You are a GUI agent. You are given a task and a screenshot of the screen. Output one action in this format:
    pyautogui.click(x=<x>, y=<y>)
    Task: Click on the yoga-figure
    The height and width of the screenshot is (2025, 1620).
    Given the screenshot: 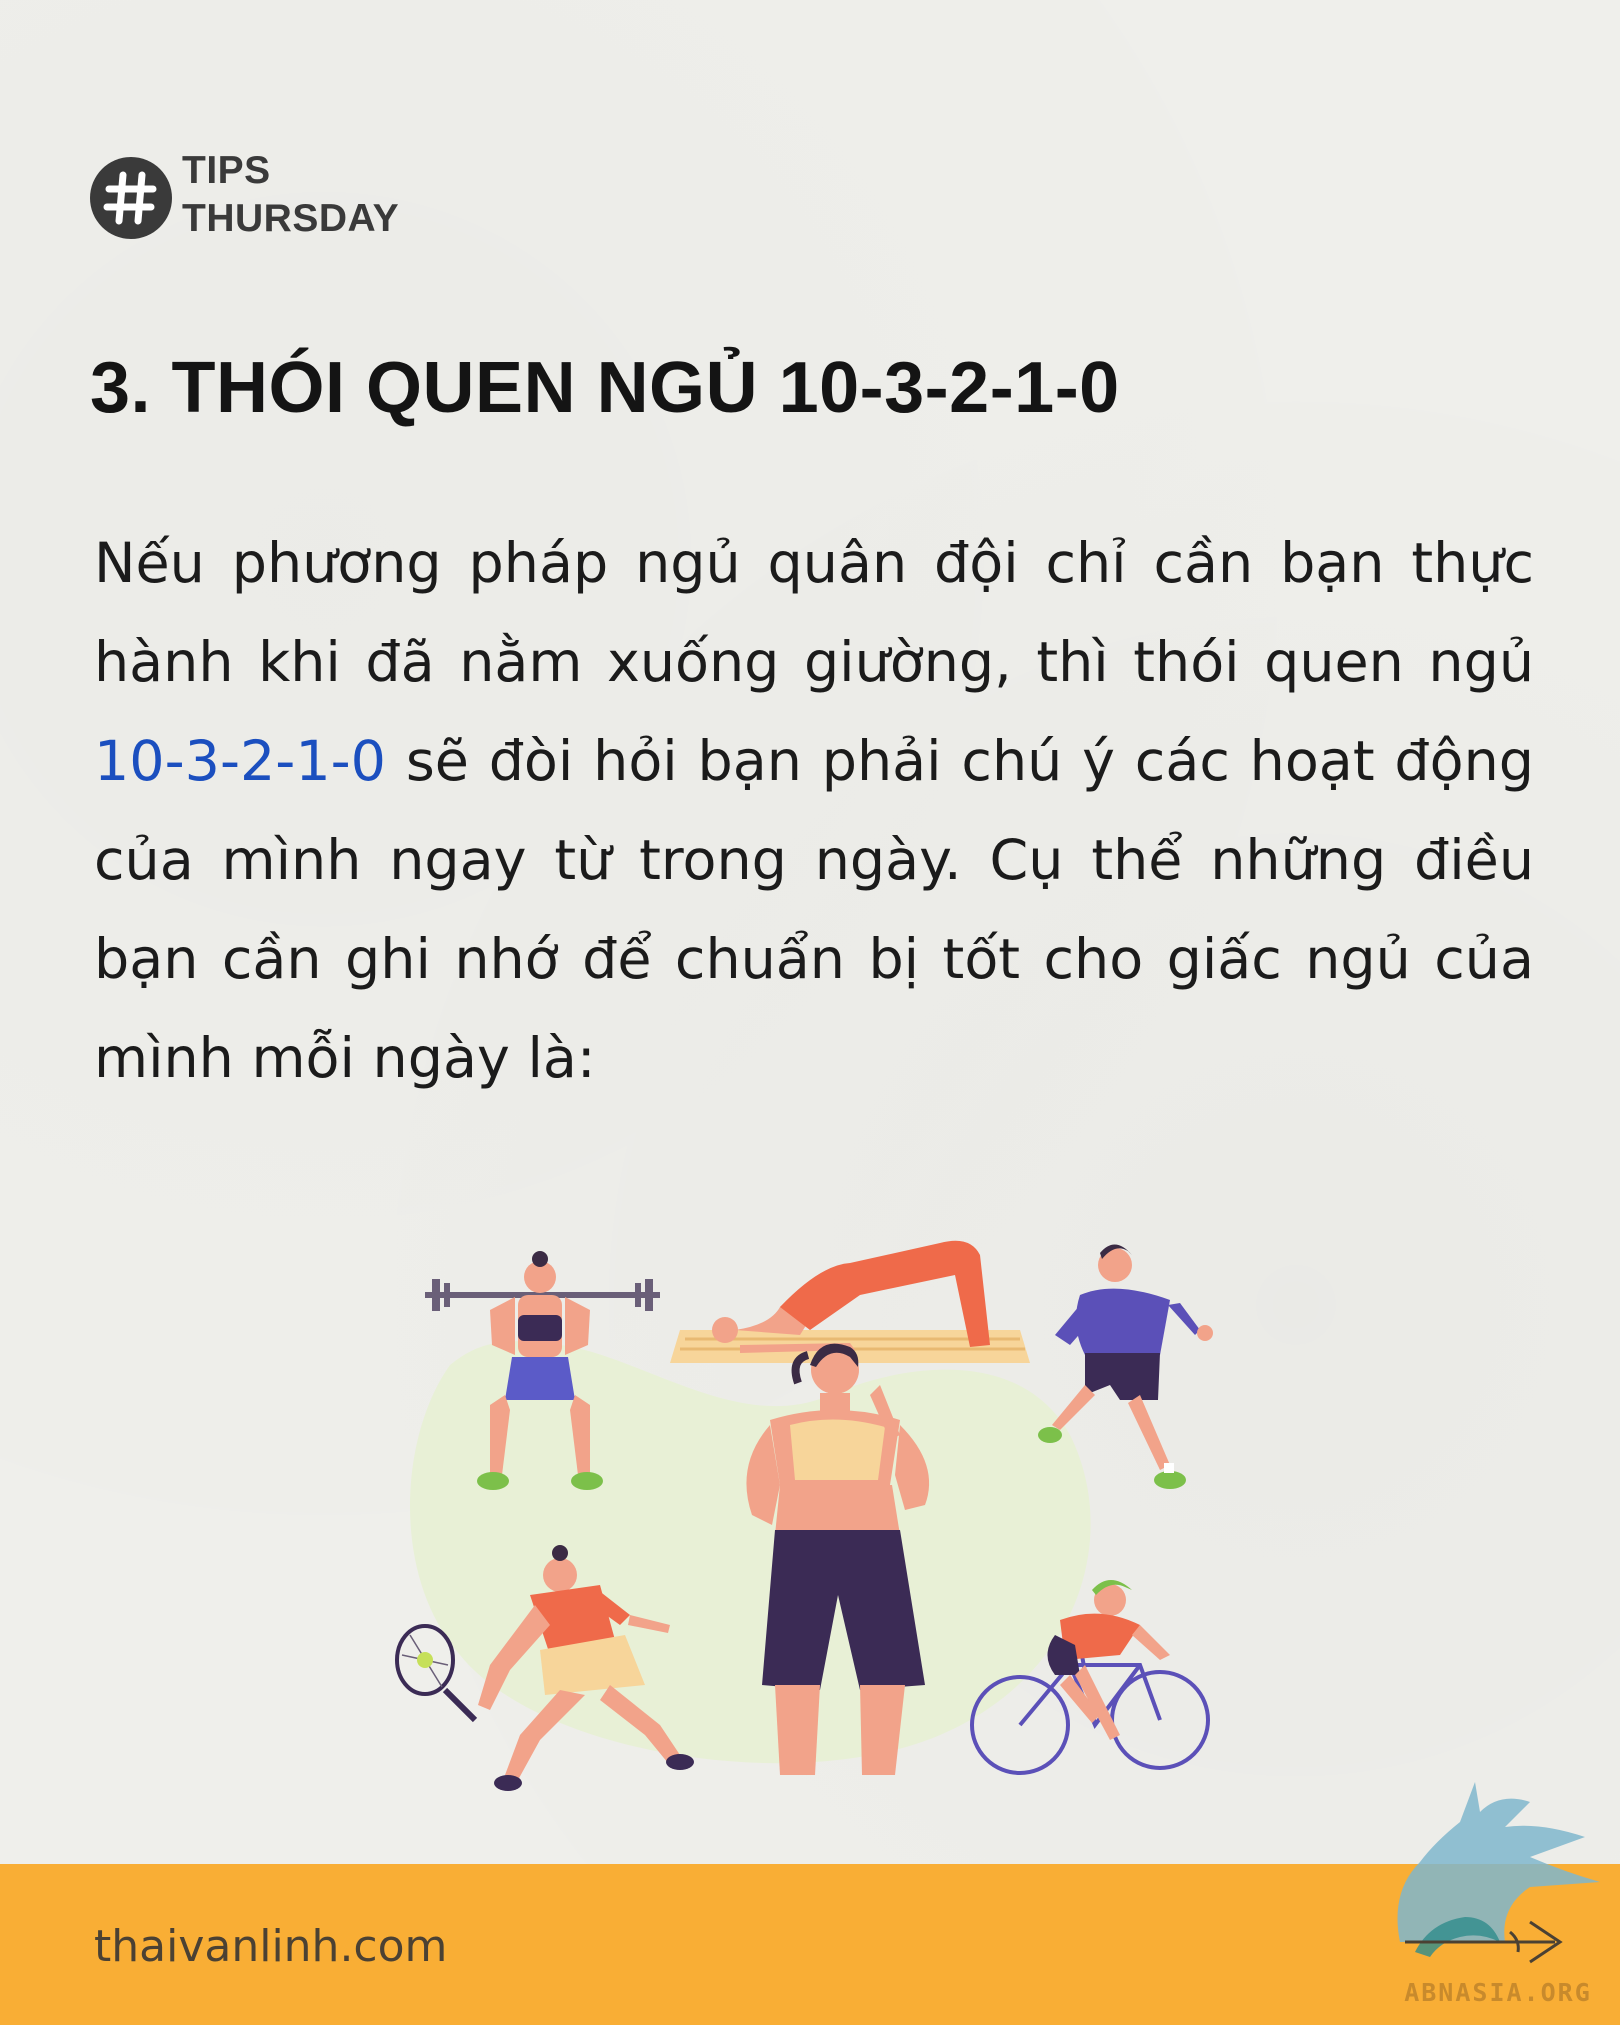 What is the action you would take?
    pyautogui.click(x=850, y=1301)
    